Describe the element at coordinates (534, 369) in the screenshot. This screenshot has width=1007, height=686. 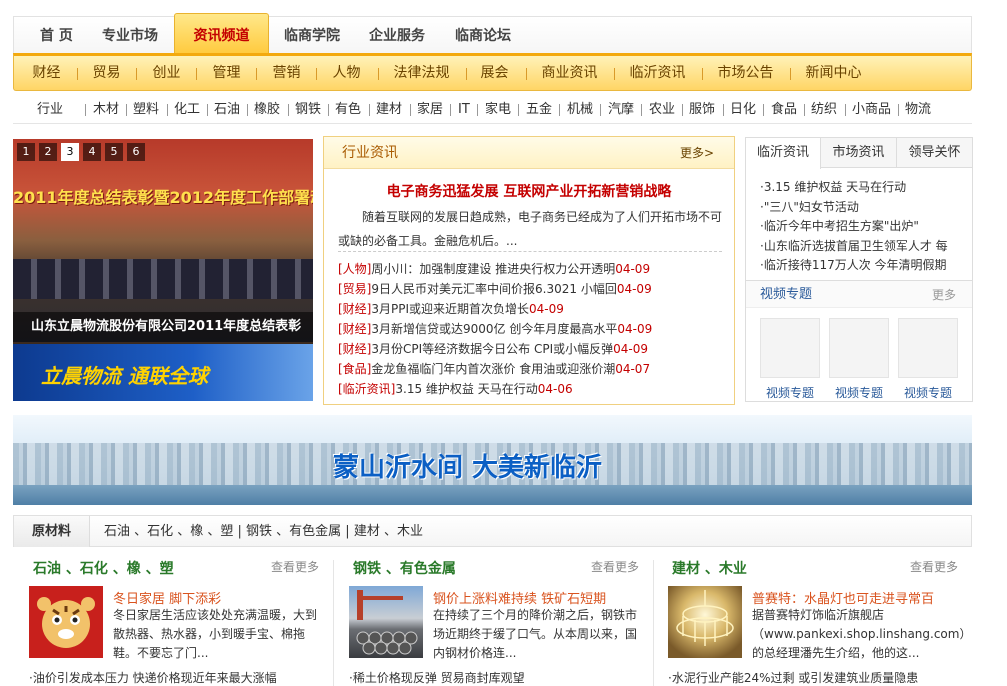
I see `list-item: [食品]金龙鱼福临门年内首次涨价 食用油或迎涨价潮04-07` at that location.